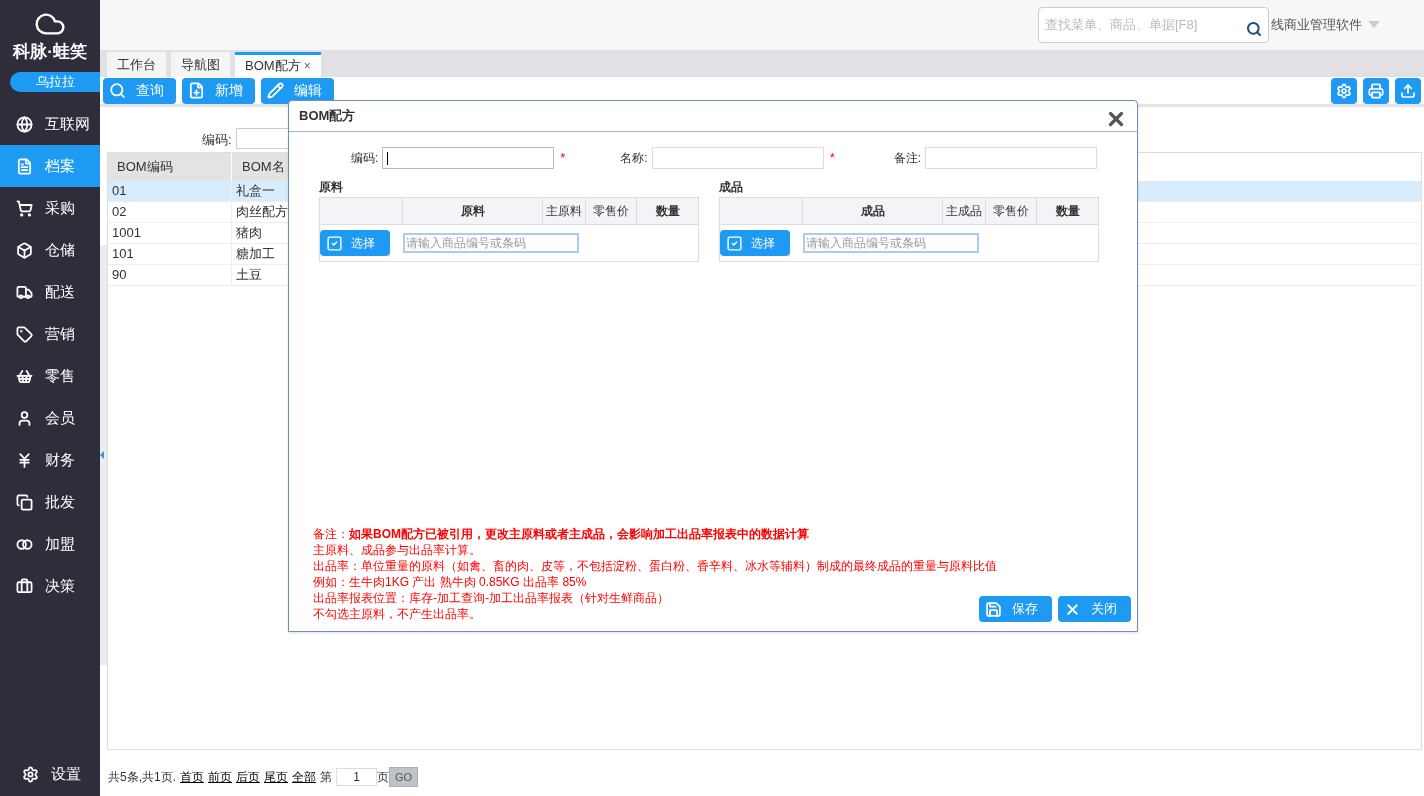 This screenshot has height=796, width=1424. What do you see at coordinates (50, 208) in the screenshot?
I see `sidebar-item: 采购` at bounding box center [50, 208].